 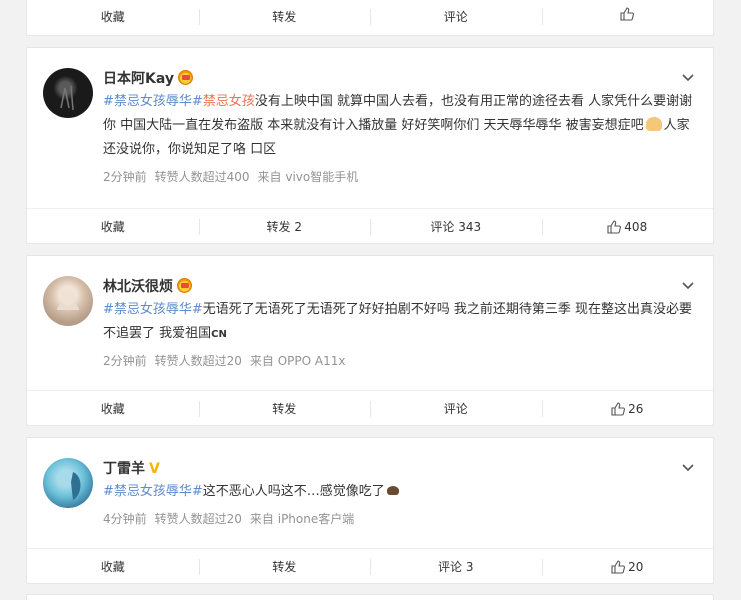 I want to click on comment-label: 评论 343, so click(x=456, y=226).